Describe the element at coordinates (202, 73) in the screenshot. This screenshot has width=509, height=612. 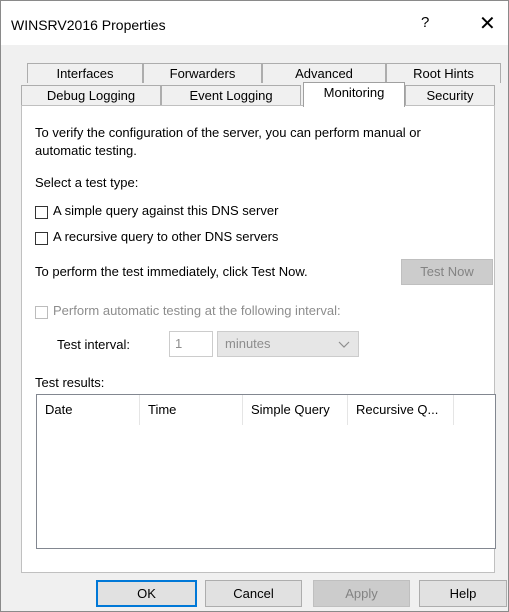
I see `tab-forwarders: Forwarders` at that location.